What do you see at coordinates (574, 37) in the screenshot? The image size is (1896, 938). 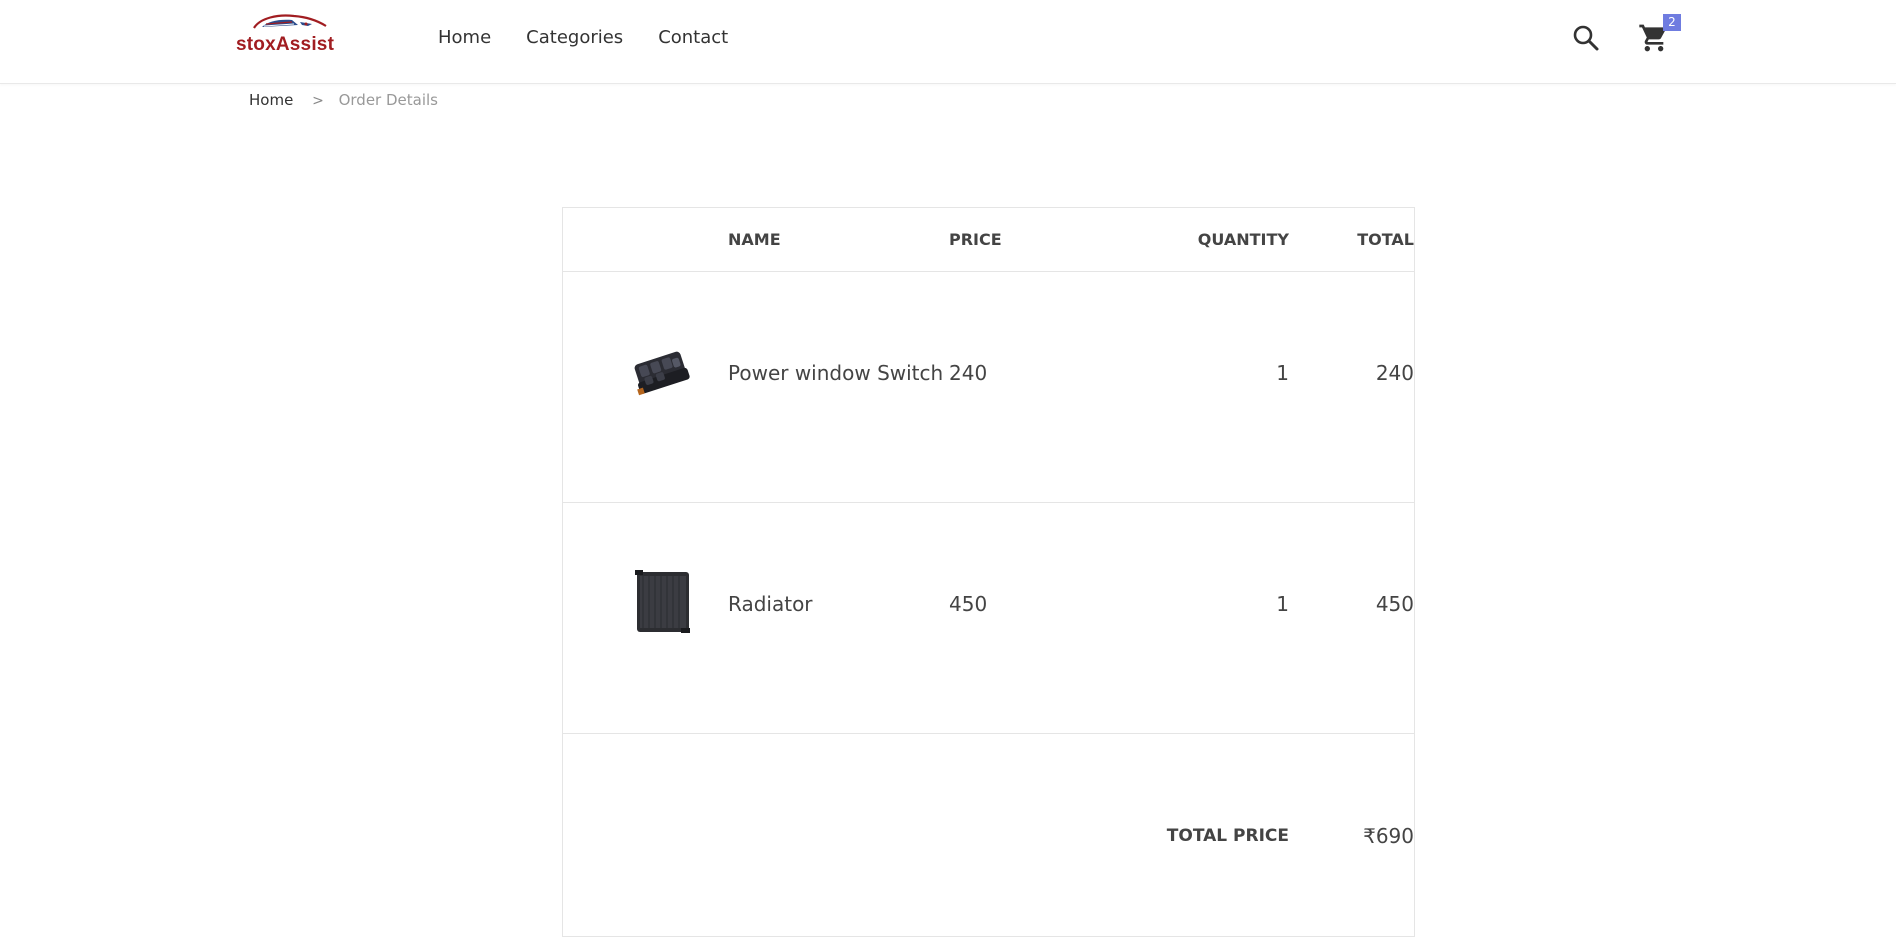 I see `nav-categories-link: Categories` at bounding box center [574, 37].